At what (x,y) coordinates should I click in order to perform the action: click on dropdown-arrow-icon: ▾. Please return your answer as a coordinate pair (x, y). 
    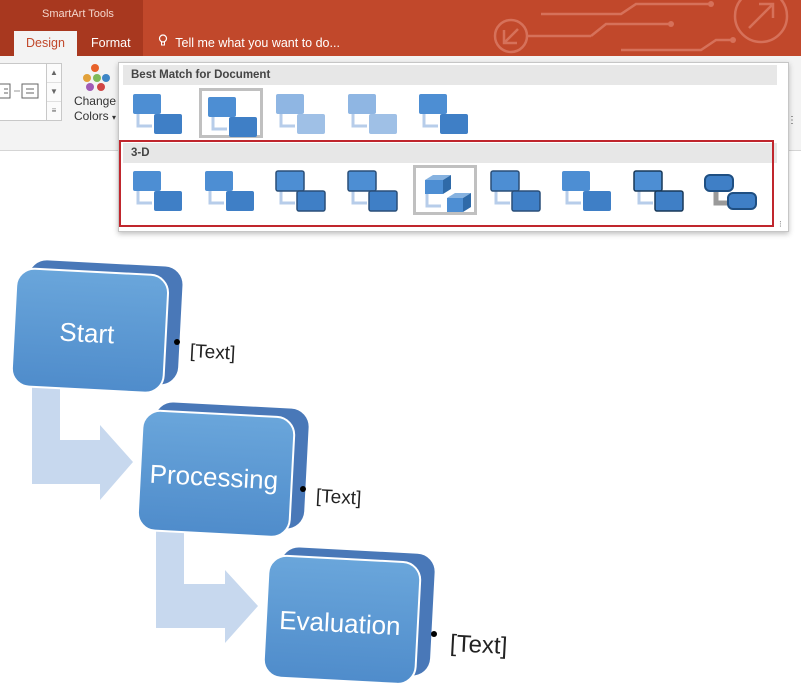
    Looking at the image, I should click on (114, 117).